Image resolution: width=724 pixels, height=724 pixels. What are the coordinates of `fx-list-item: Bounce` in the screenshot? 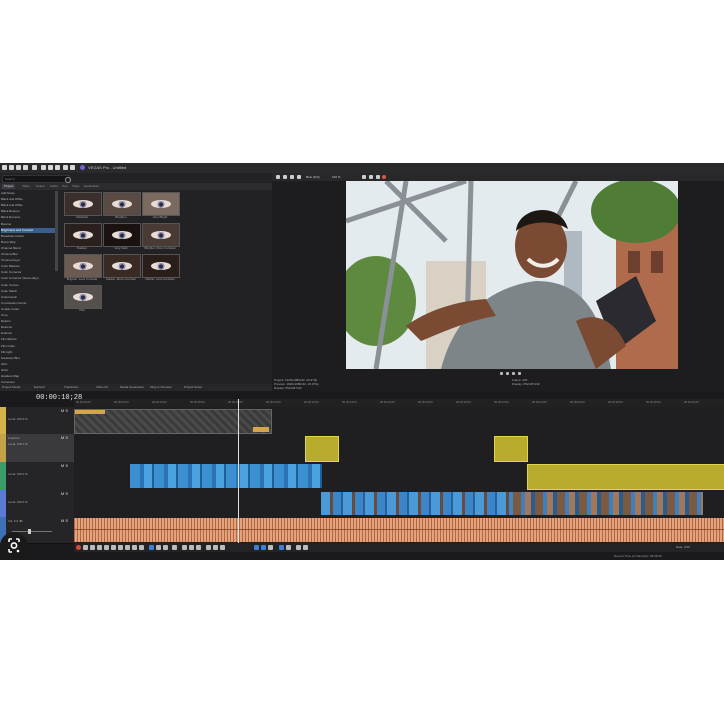 It's located at (29, 224).